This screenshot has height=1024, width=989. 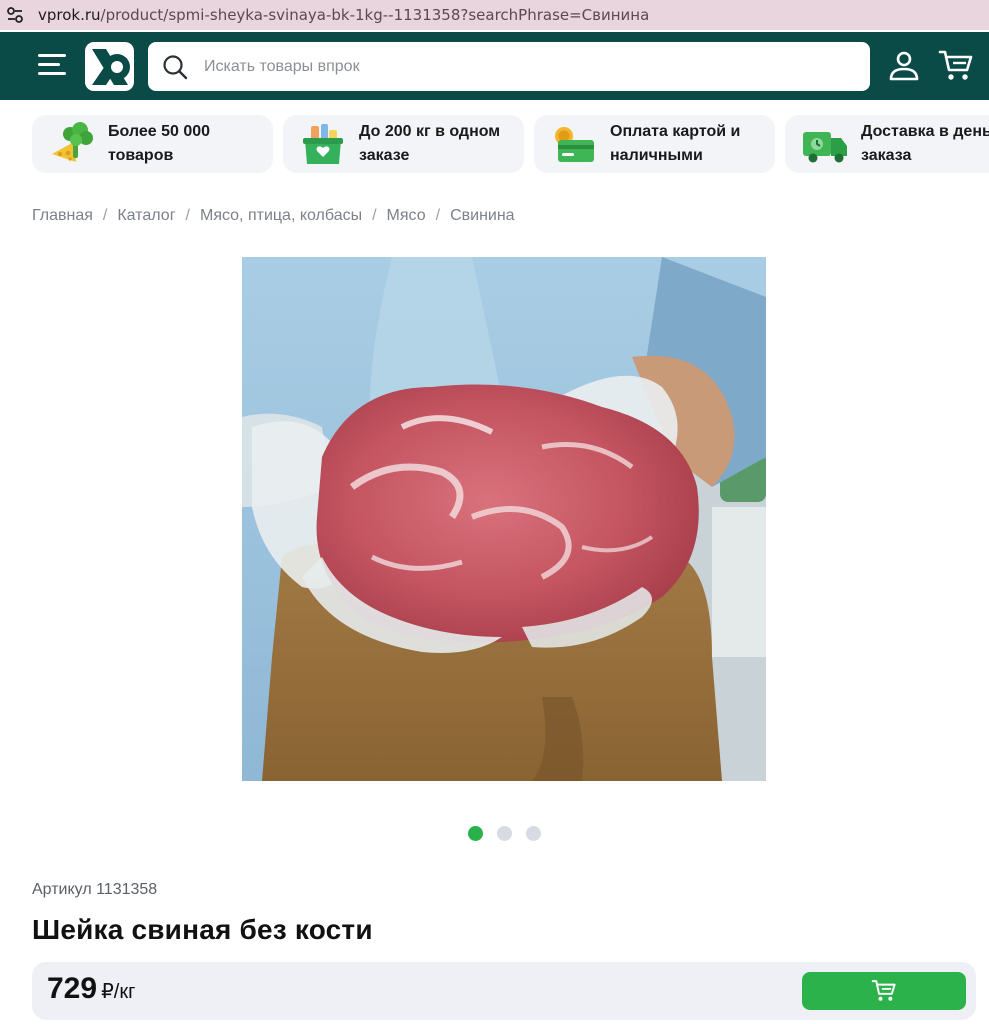 What do you see at coordinates (925, 143) in the screenshot?
I see `feature-text: Доставка в день заказа` at bounding box center [925, 143].